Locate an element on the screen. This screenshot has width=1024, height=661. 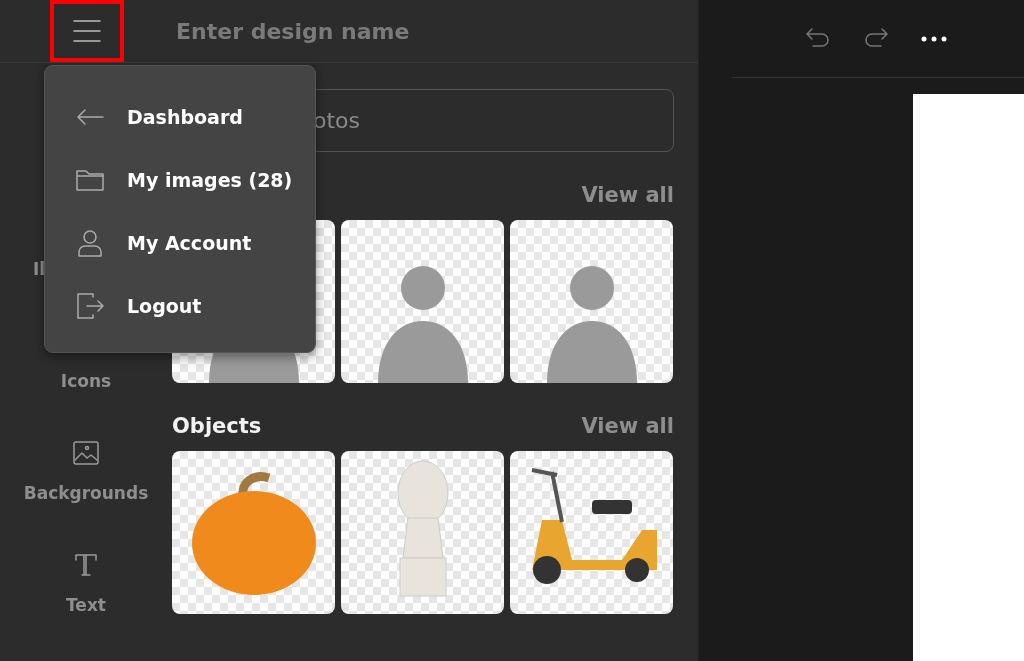
logout-icon is located at coordinates (90, 305).